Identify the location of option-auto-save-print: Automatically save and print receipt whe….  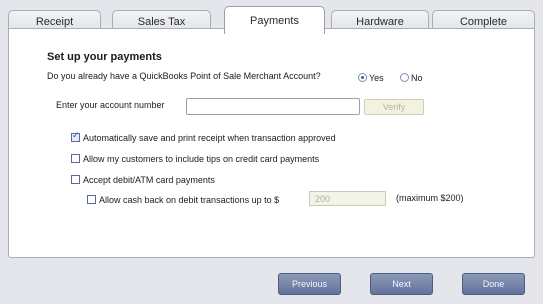
(203, 138).